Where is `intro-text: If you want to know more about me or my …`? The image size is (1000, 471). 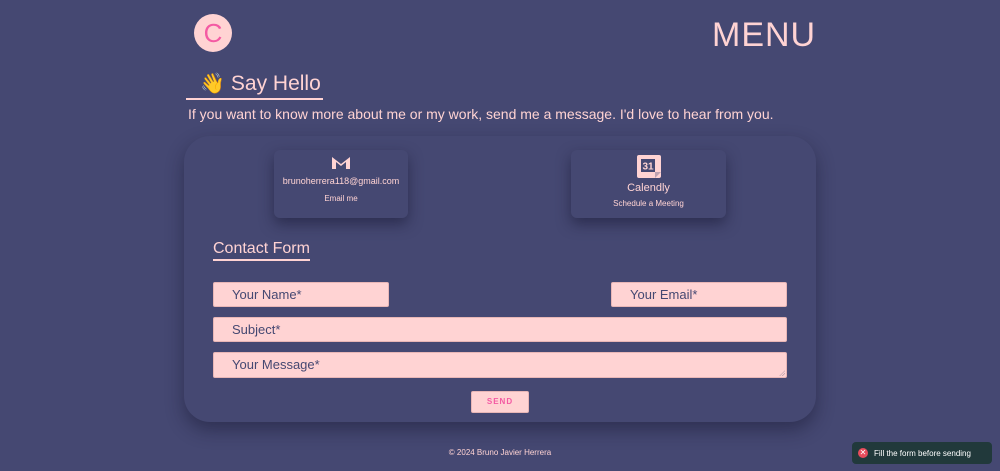
intro-text: If you want to know more about me or my … is located at coordinates (481, 114).